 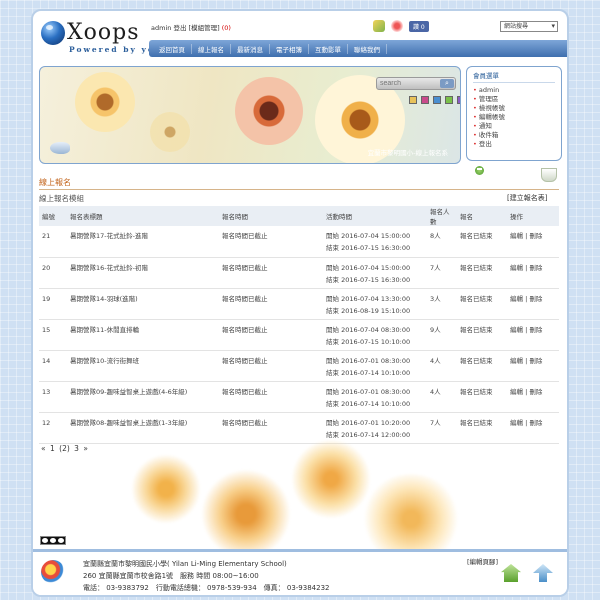 What do you see at coordinates (85, 448) in the screenshot?
I see `pager-last: »` at bounding box center [85, 448].